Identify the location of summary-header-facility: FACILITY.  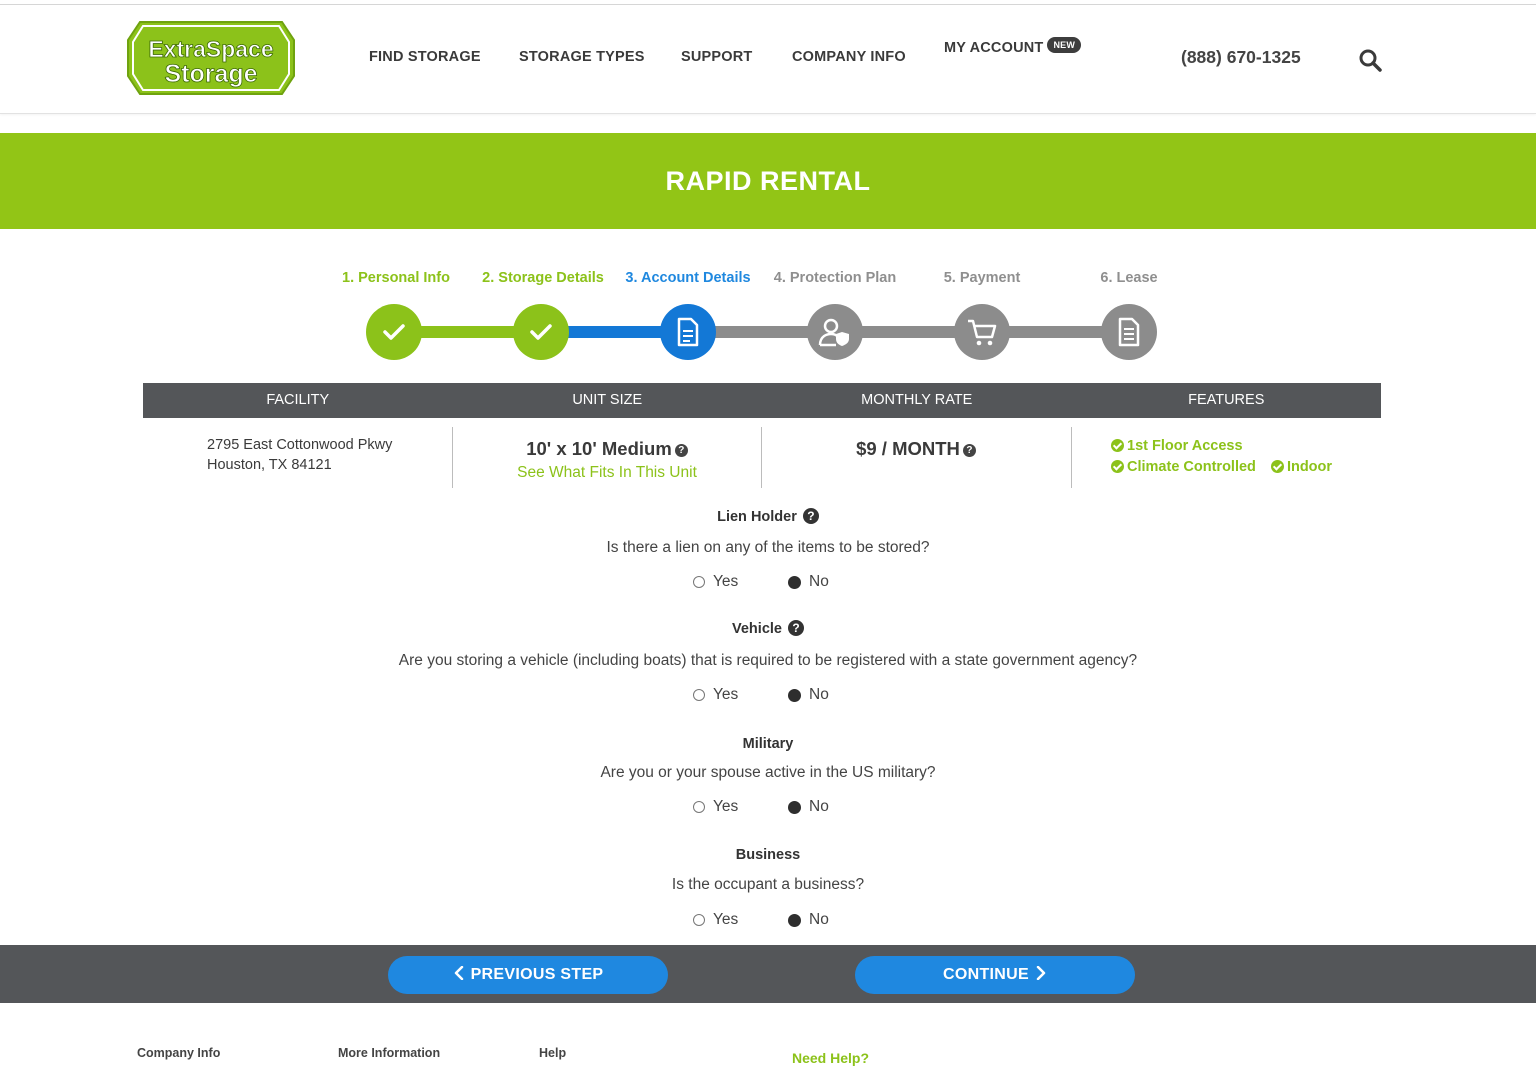
(298, 400).